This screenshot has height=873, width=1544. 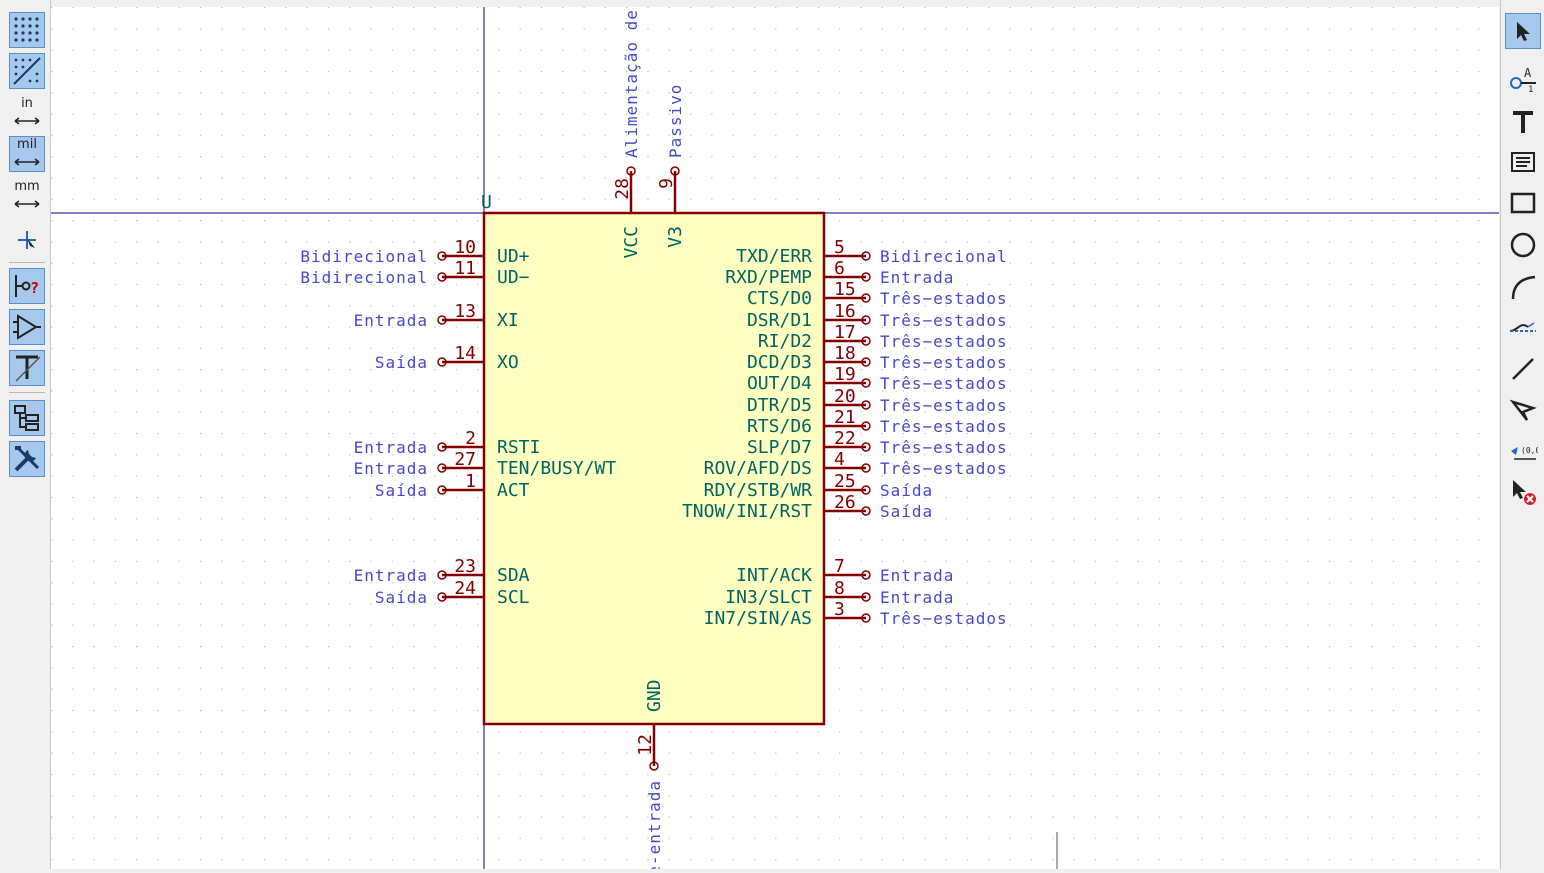 What do you see at coordinates (1523, 245) in the screenshot?
I see `add-circle-icon` at bounding box center [1523, 245].